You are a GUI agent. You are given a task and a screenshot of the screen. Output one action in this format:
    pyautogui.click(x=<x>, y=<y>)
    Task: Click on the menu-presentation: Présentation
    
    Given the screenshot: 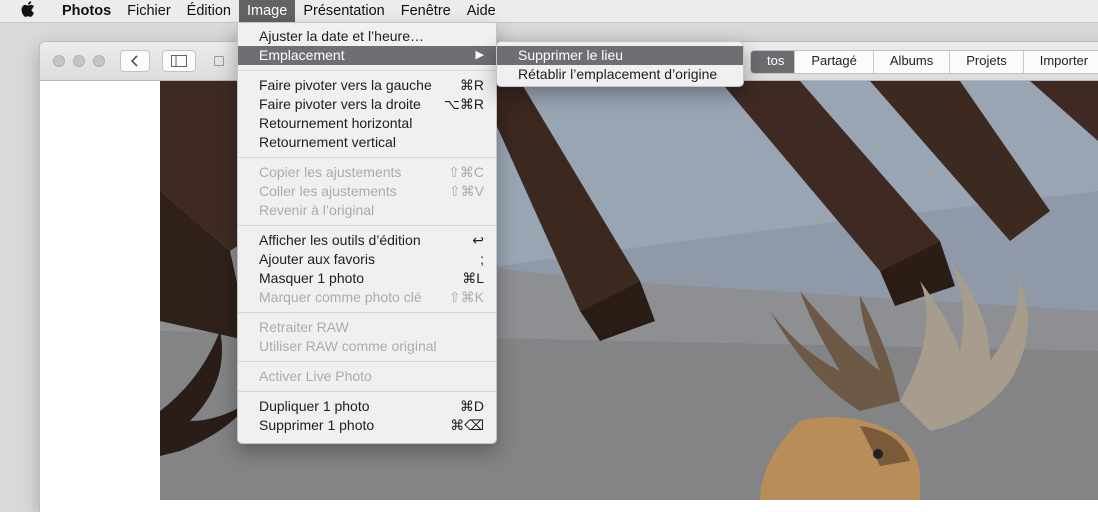 What is the action you would take?
    pyautogui.click(x=343, y=11)
    